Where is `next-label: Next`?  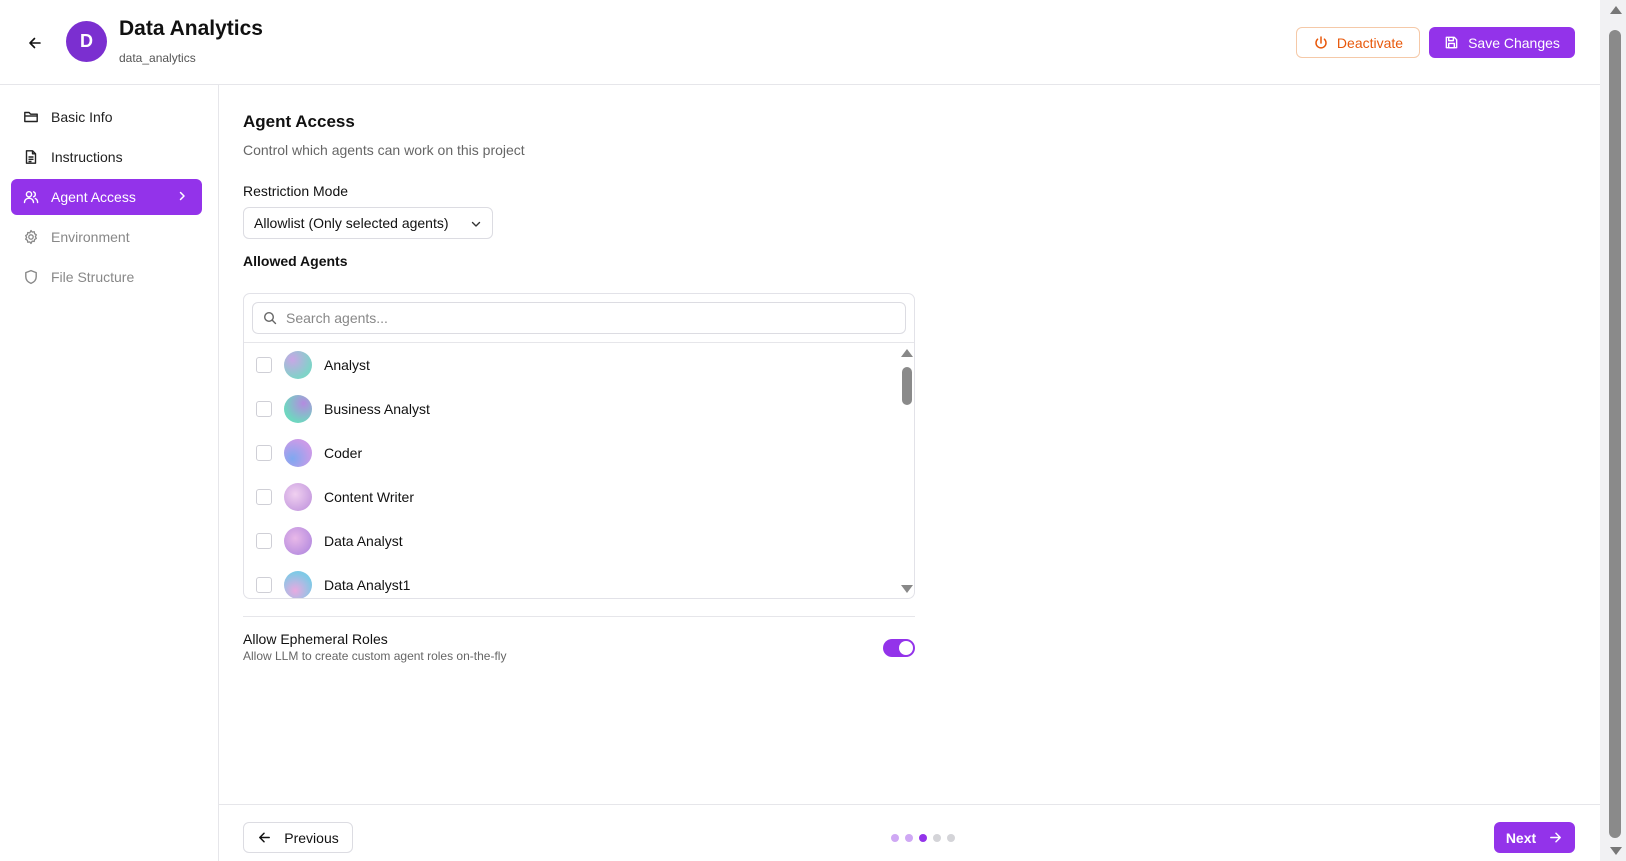 next-label: Next is located at coordinates (1521, 837).